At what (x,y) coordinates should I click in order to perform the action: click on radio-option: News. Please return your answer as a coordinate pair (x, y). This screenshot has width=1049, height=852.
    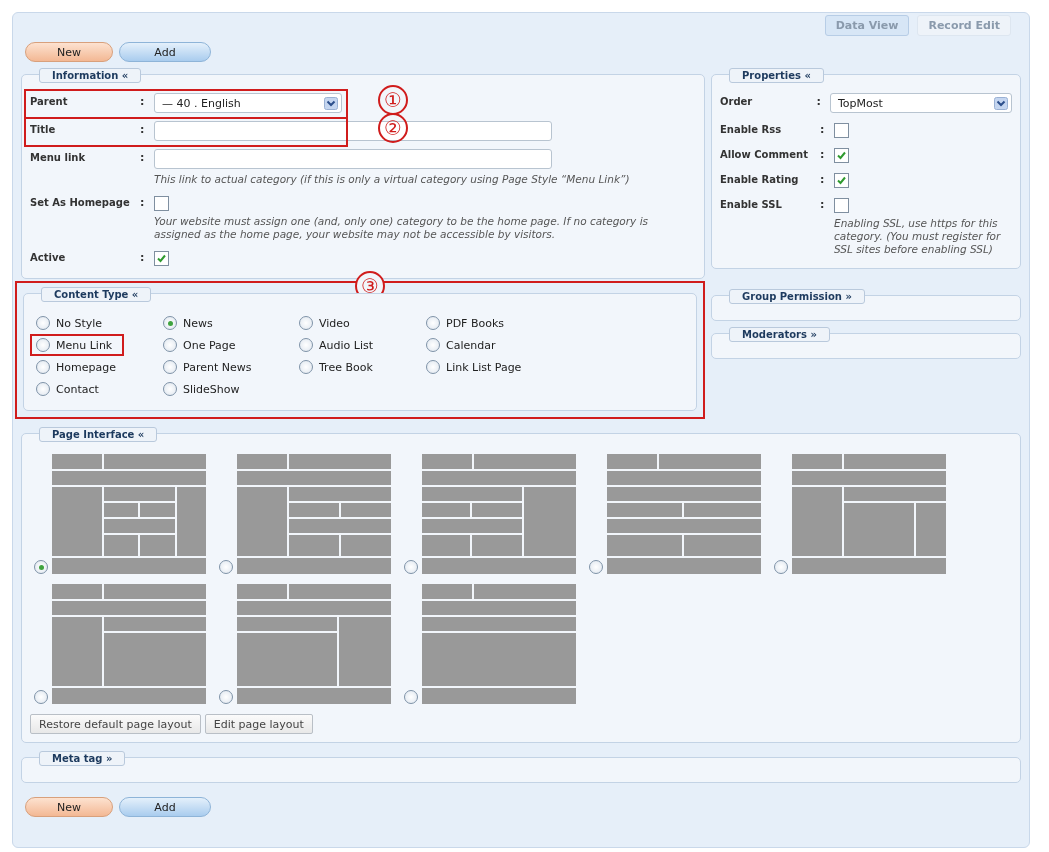
    Looking at the image, I should click on (191, 323).